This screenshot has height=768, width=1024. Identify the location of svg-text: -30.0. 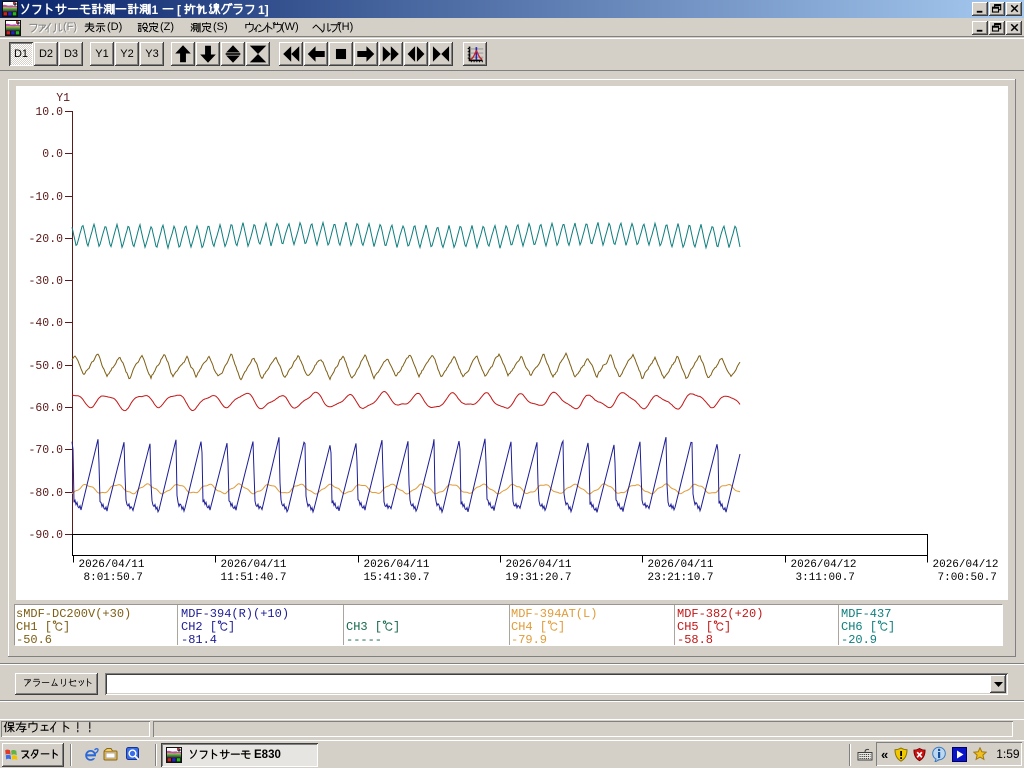
(45, 281).